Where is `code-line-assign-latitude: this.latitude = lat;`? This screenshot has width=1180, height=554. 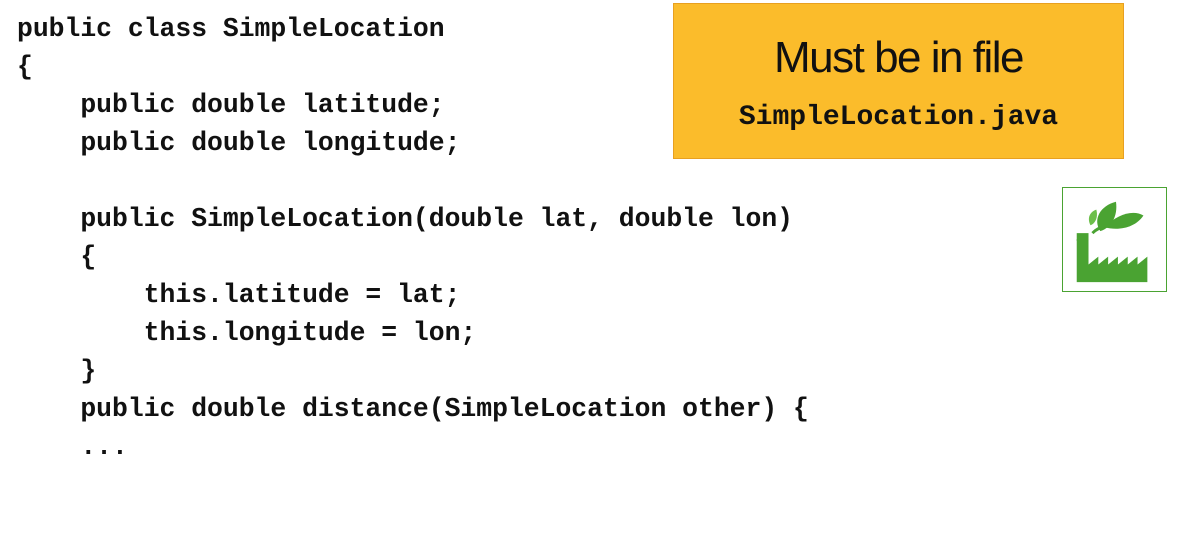
code-line-assign-latitude: this.latitude = lat; is located at coordinates (239, 295).